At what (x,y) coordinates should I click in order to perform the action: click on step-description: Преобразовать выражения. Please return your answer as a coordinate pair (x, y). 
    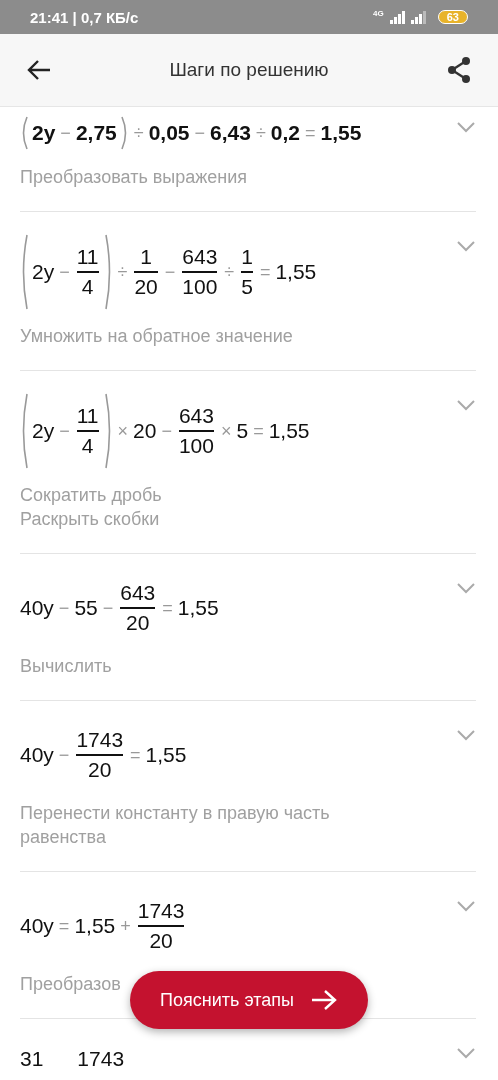
    Looking at the image, I should click on (134, 177).